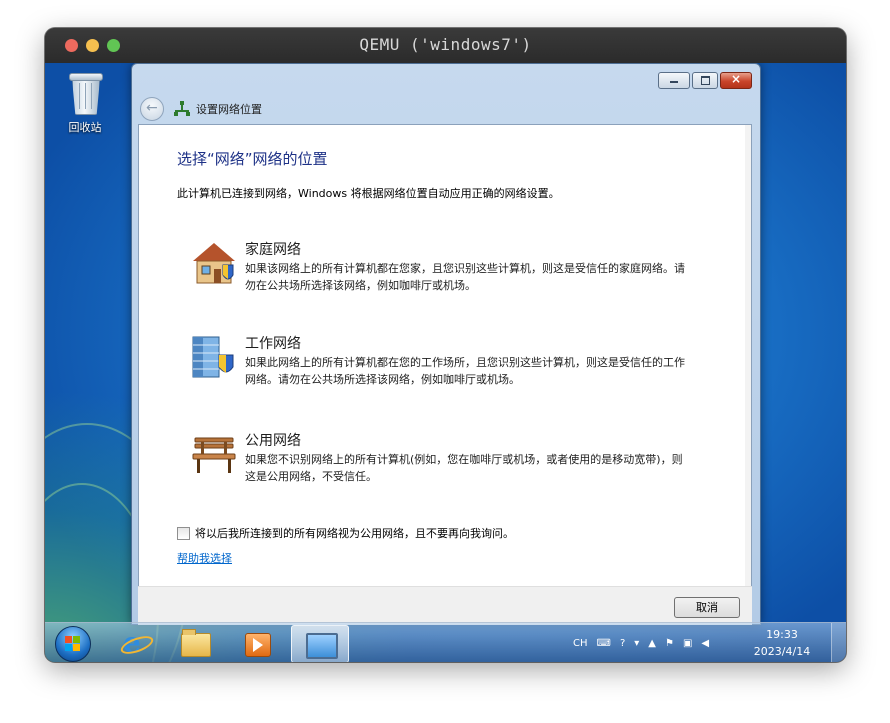 The height and width of the screenshot is (723, 890). Describe the element at coordinates (445, 642) in the screenshot. I see `taskbar: e CH ⌨ ? ▾ ▲ ⚑ ▣ ◀ 19:33 2023/4/14` at that location.